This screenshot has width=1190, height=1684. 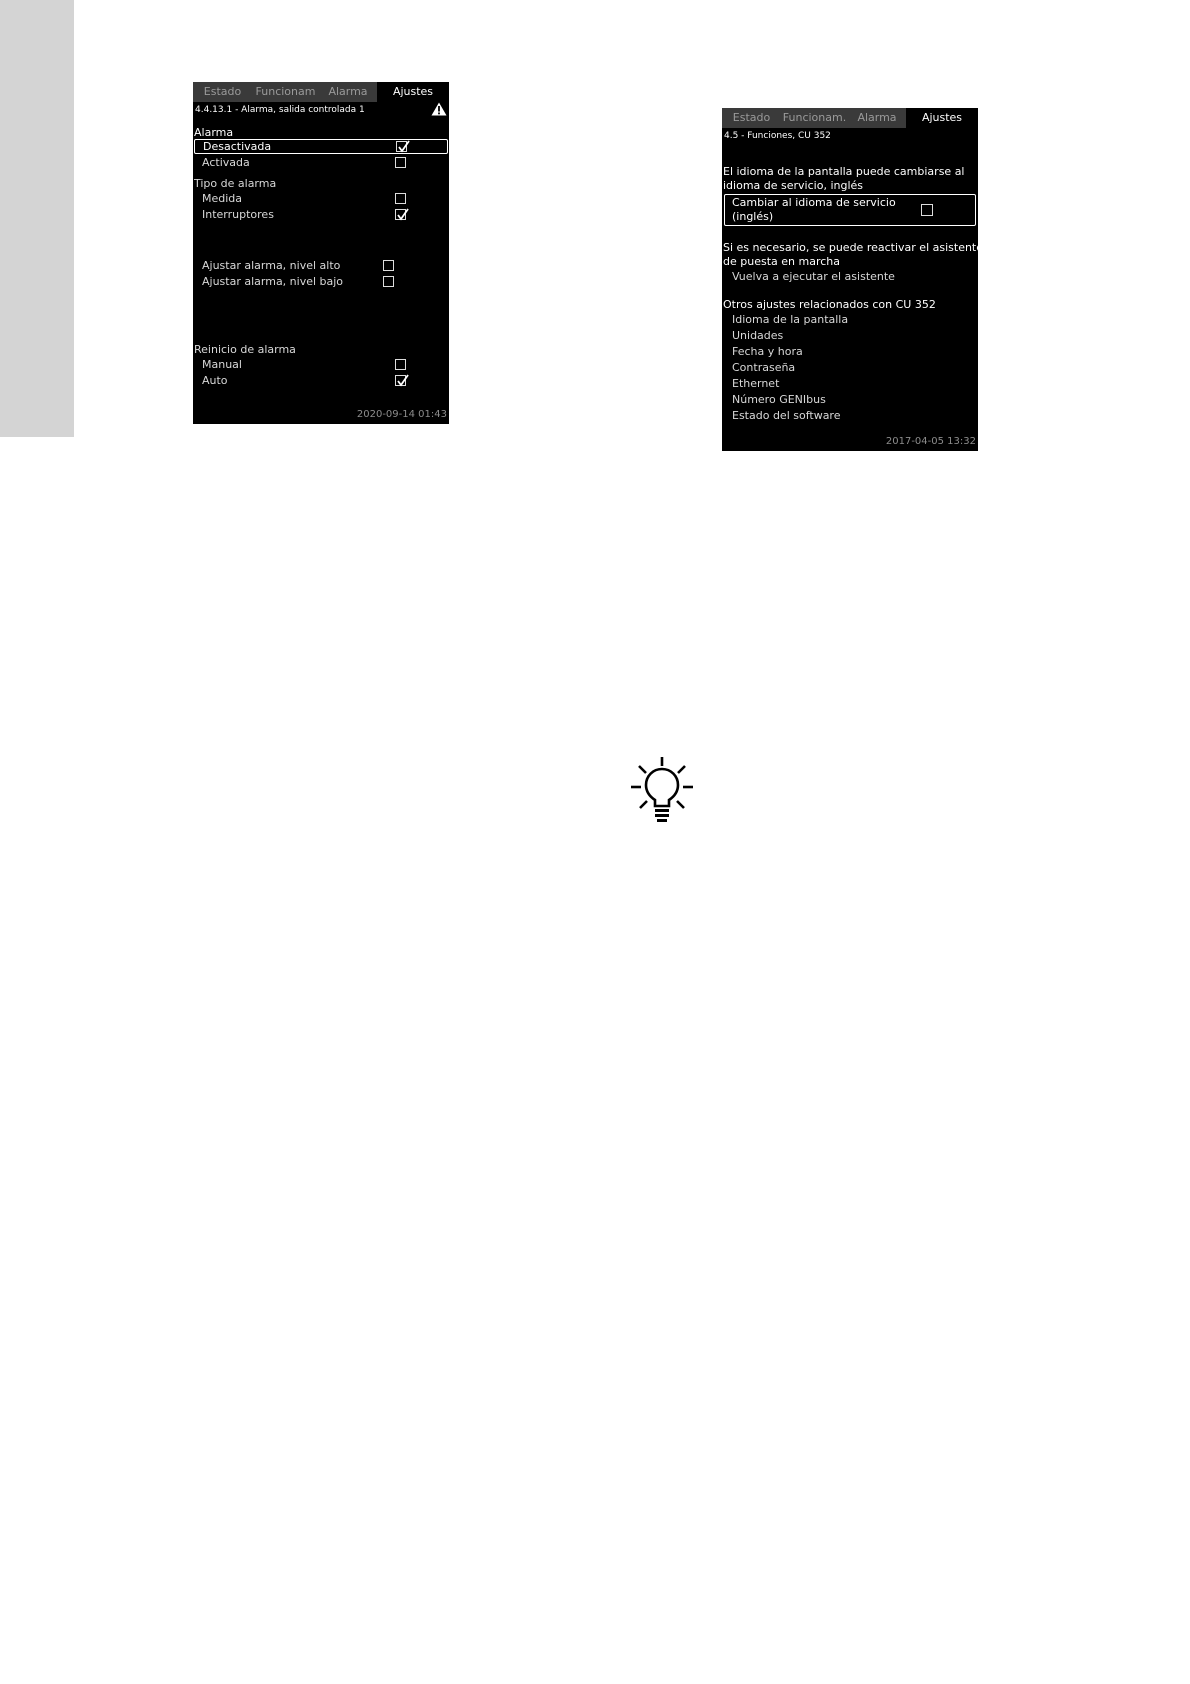 I want to click on page-side-strip, so click(x=37, y=218).